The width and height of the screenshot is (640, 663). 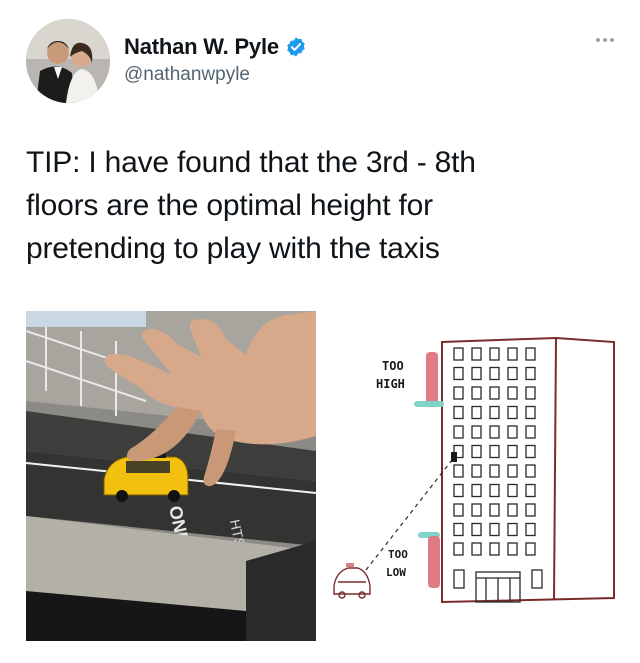 I want to click on tweet-text-line: pretending to play with the taxis, so click(x=233, y=248).